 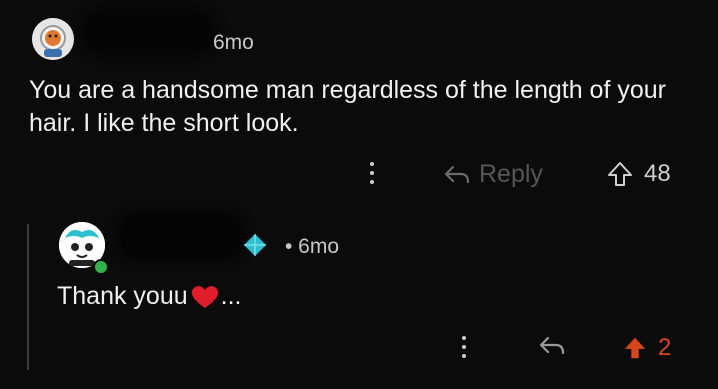 I want to click on reply-text: Thank youu, so click(x=122, y=296).